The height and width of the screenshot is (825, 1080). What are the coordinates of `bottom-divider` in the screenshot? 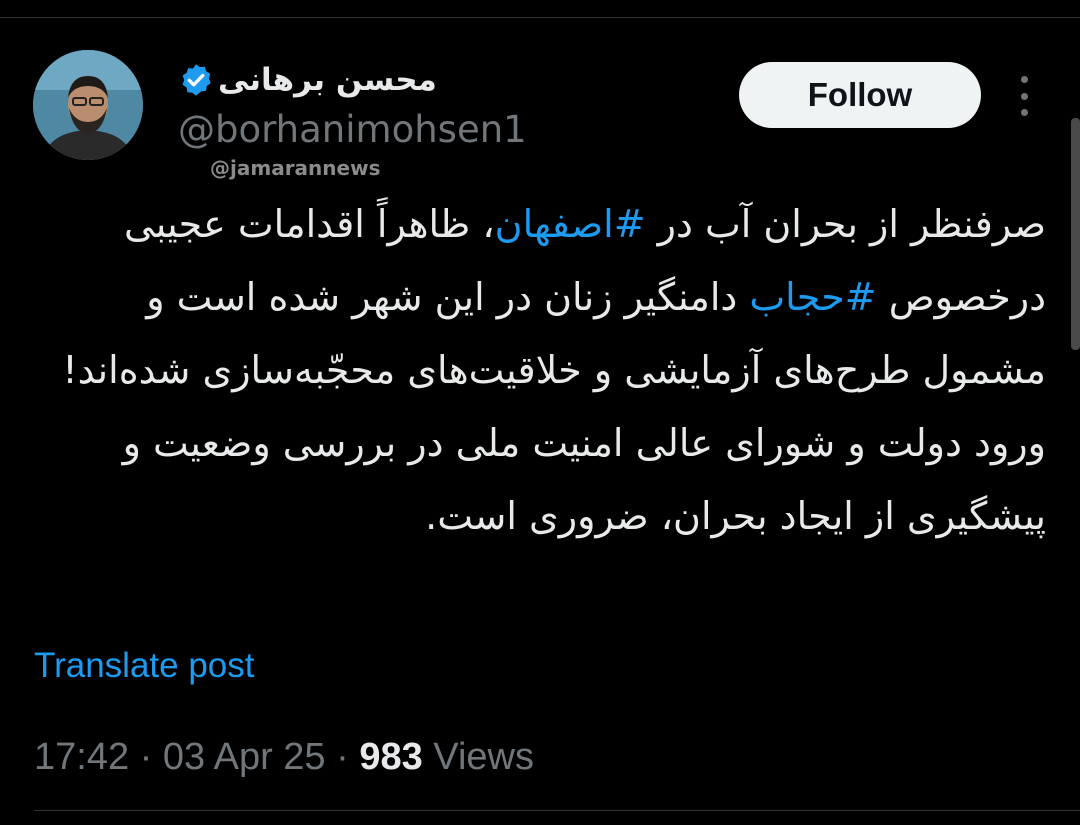 It's located at (557, 810).